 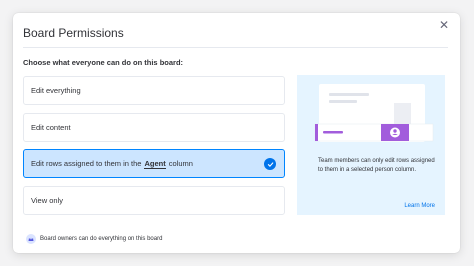 I want to click on agent-column-selector: Agent, so click(x=155, y=164).